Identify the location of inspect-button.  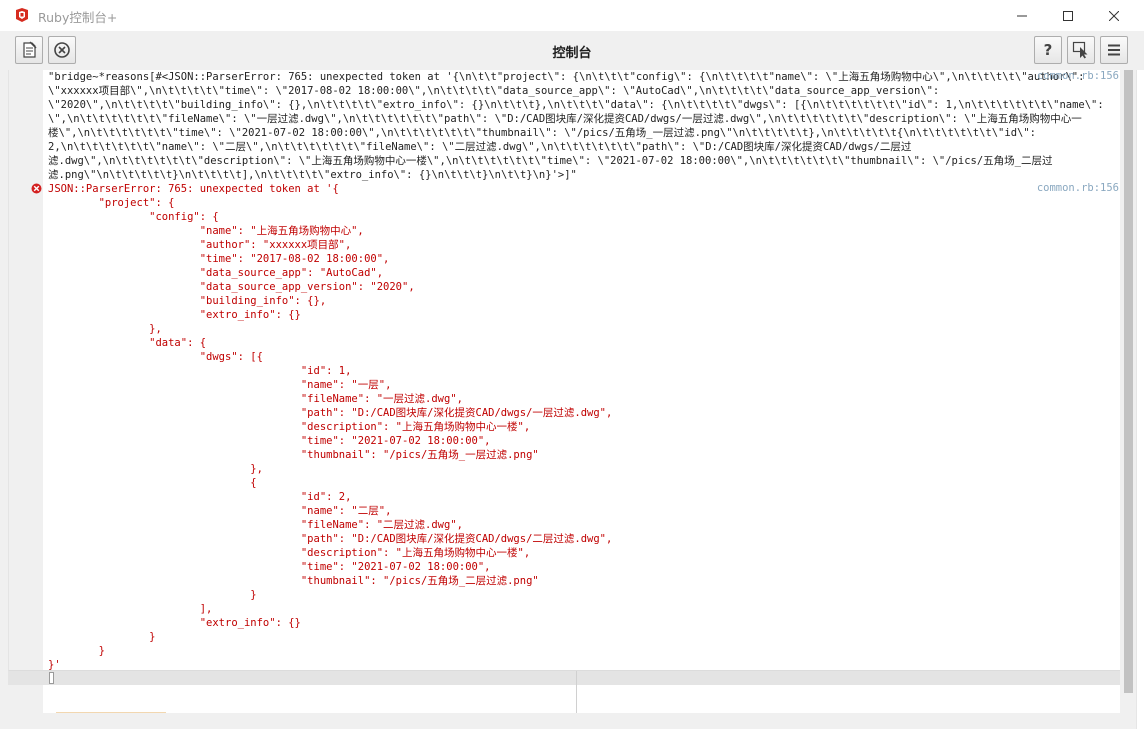
(1081, 50).